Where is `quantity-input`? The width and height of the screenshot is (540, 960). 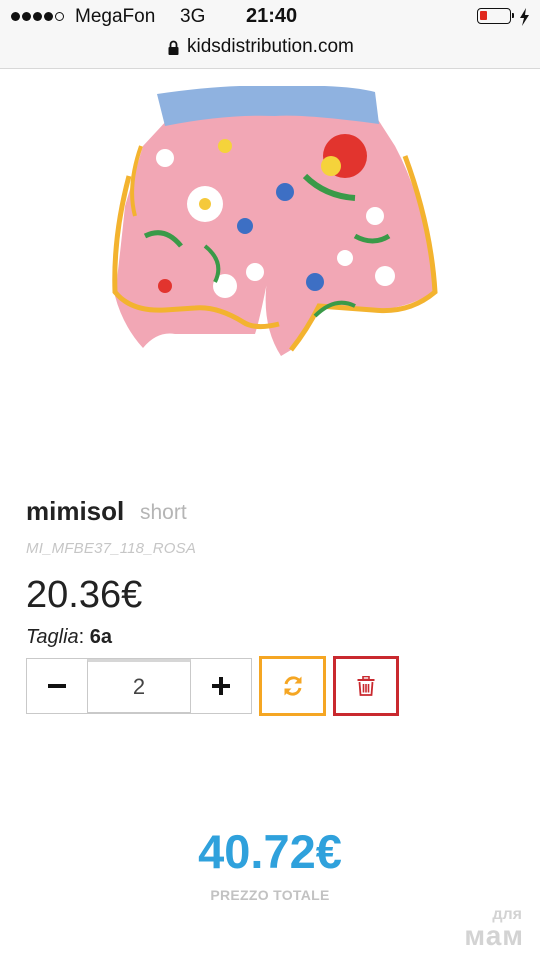
quantity-input is located at coordinates (139, 686).